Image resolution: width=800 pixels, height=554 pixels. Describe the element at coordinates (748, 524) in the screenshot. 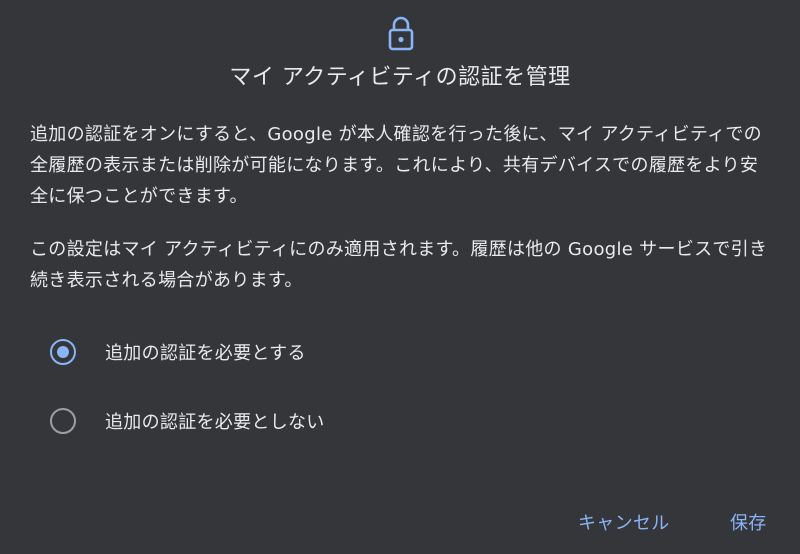

I see `save-button: 保存` at that location.